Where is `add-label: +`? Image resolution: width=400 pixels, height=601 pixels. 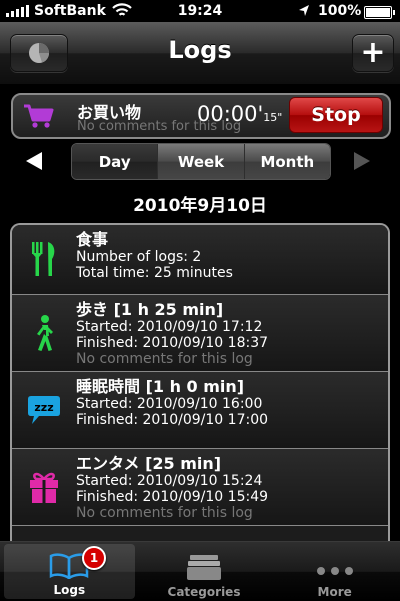 add-label: + is located at coordinates (373, 52).